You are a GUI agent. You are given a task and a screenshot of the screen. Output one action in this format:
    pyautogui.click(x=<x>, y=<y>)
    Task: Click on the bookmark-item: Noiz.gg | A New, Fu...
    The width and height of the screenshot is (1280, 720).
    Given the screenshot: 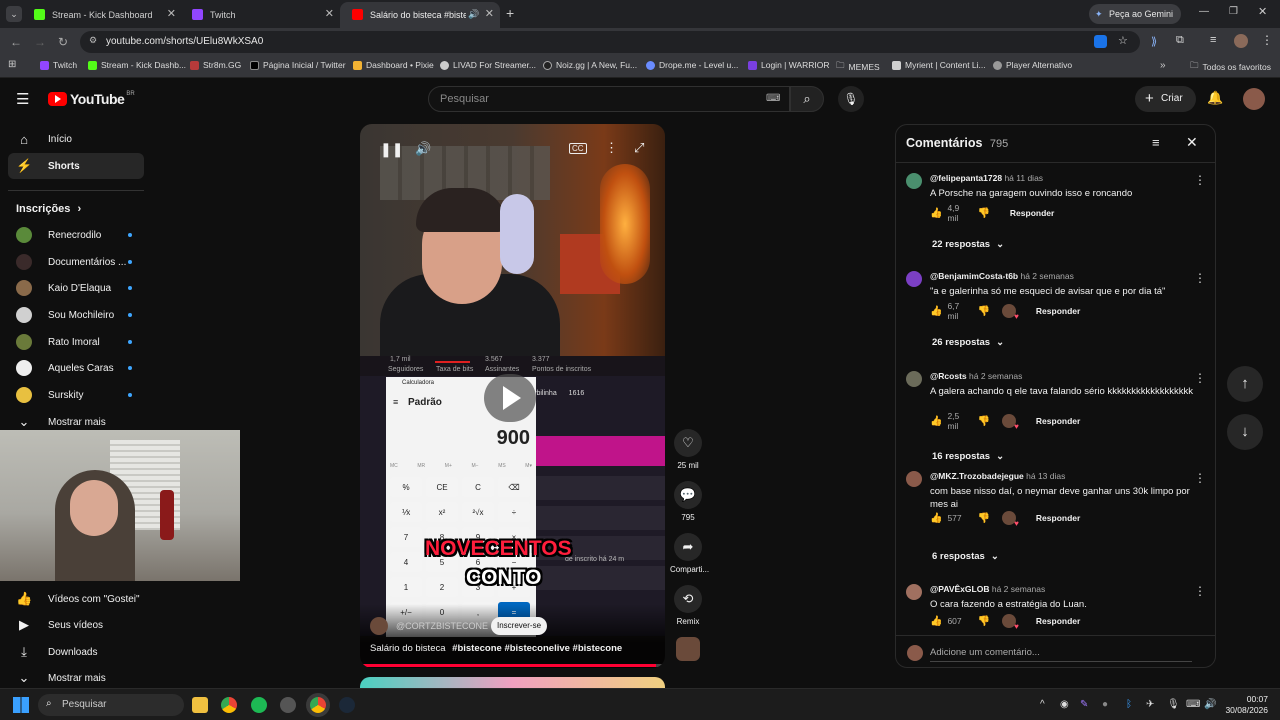 What is the action you would take?
    pyautogui.click(x=590, y=65)
    